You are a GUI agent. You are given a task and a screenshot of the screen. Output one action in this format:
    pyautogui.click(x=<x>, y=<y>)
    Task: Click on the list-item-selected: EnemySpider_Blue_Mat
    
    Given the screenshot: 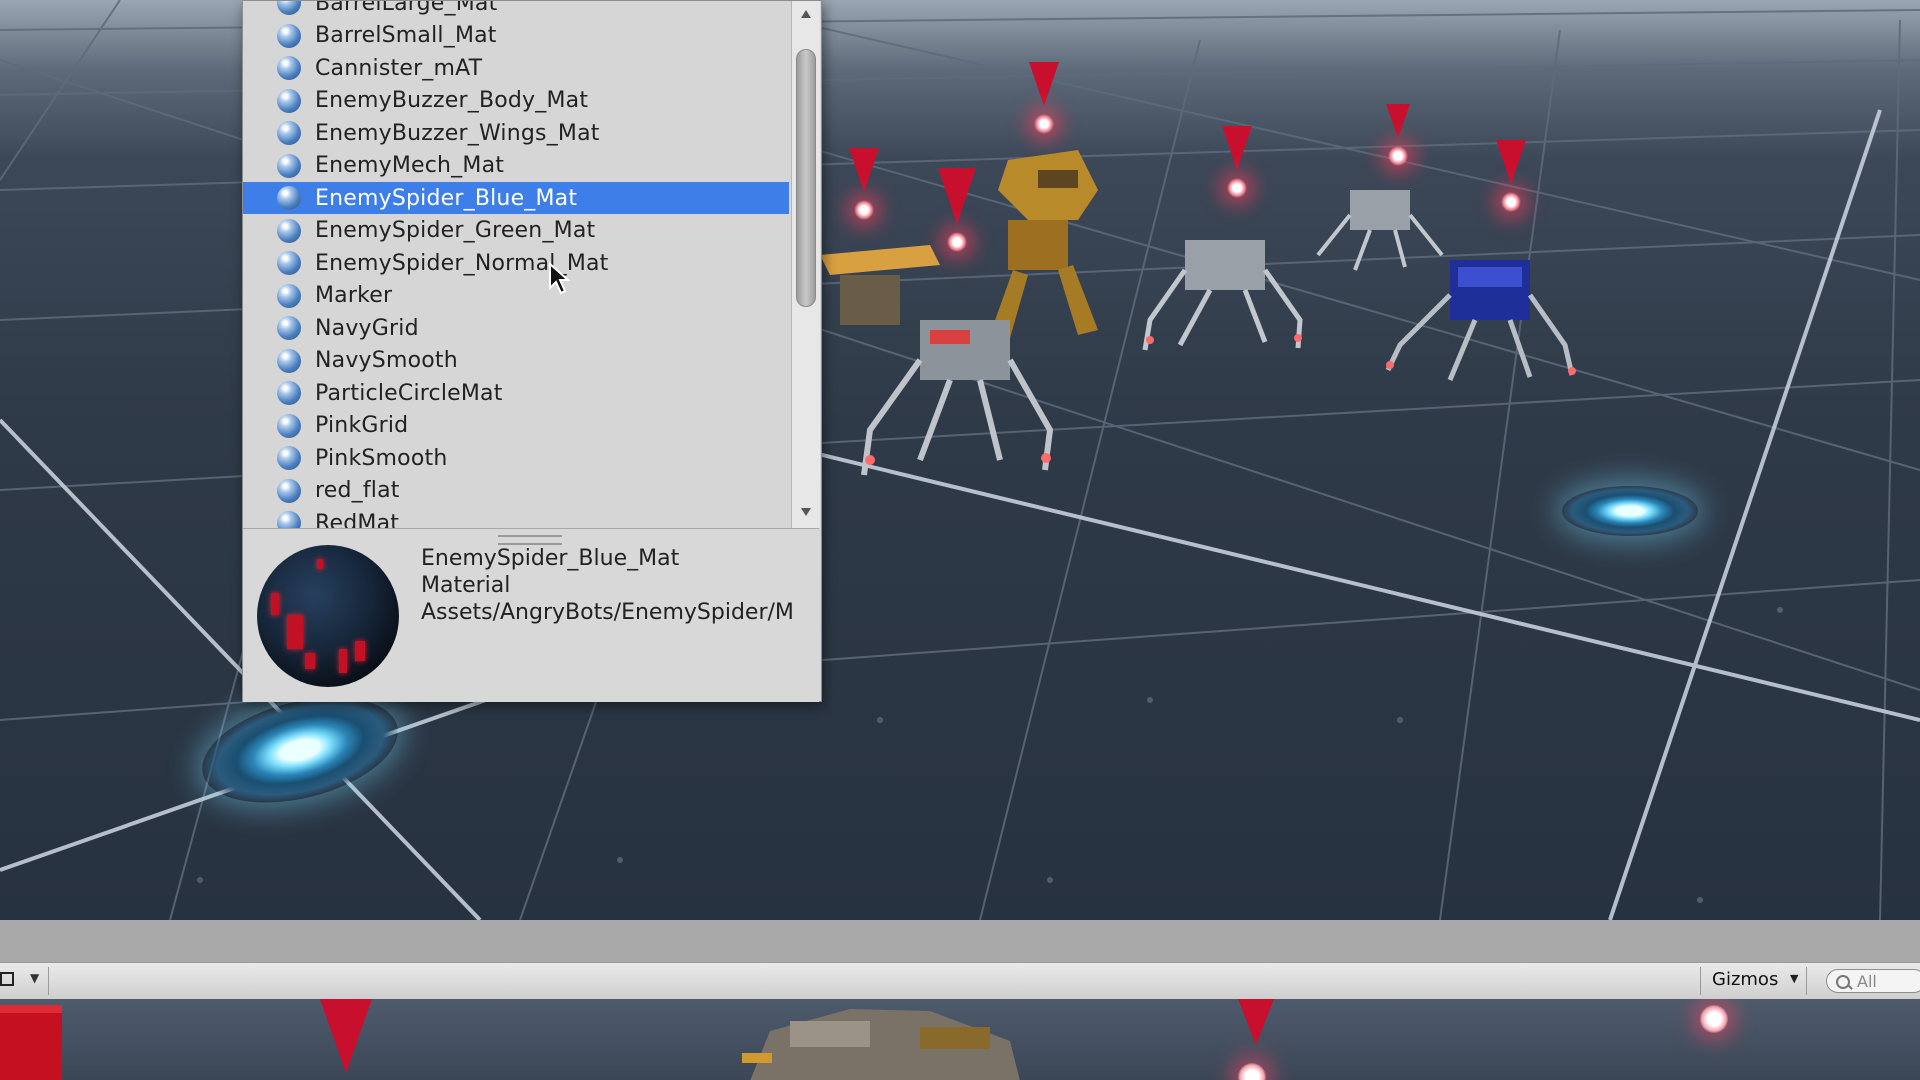 What is the action you would take?
    pyautogui.click(x=516, y=198)
    